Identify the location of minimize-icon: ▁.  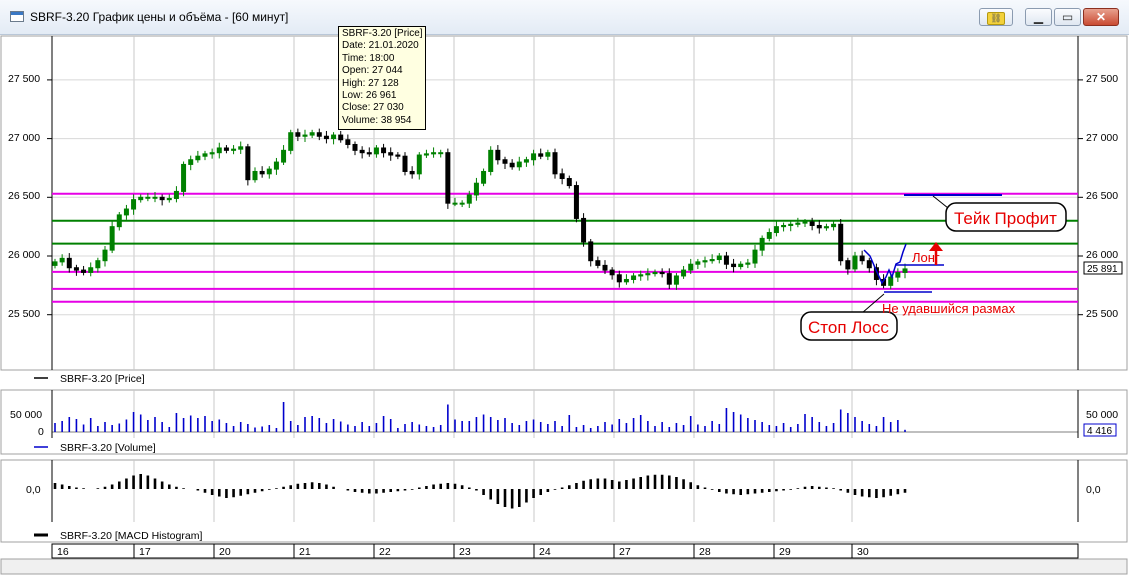
(1038, 17).